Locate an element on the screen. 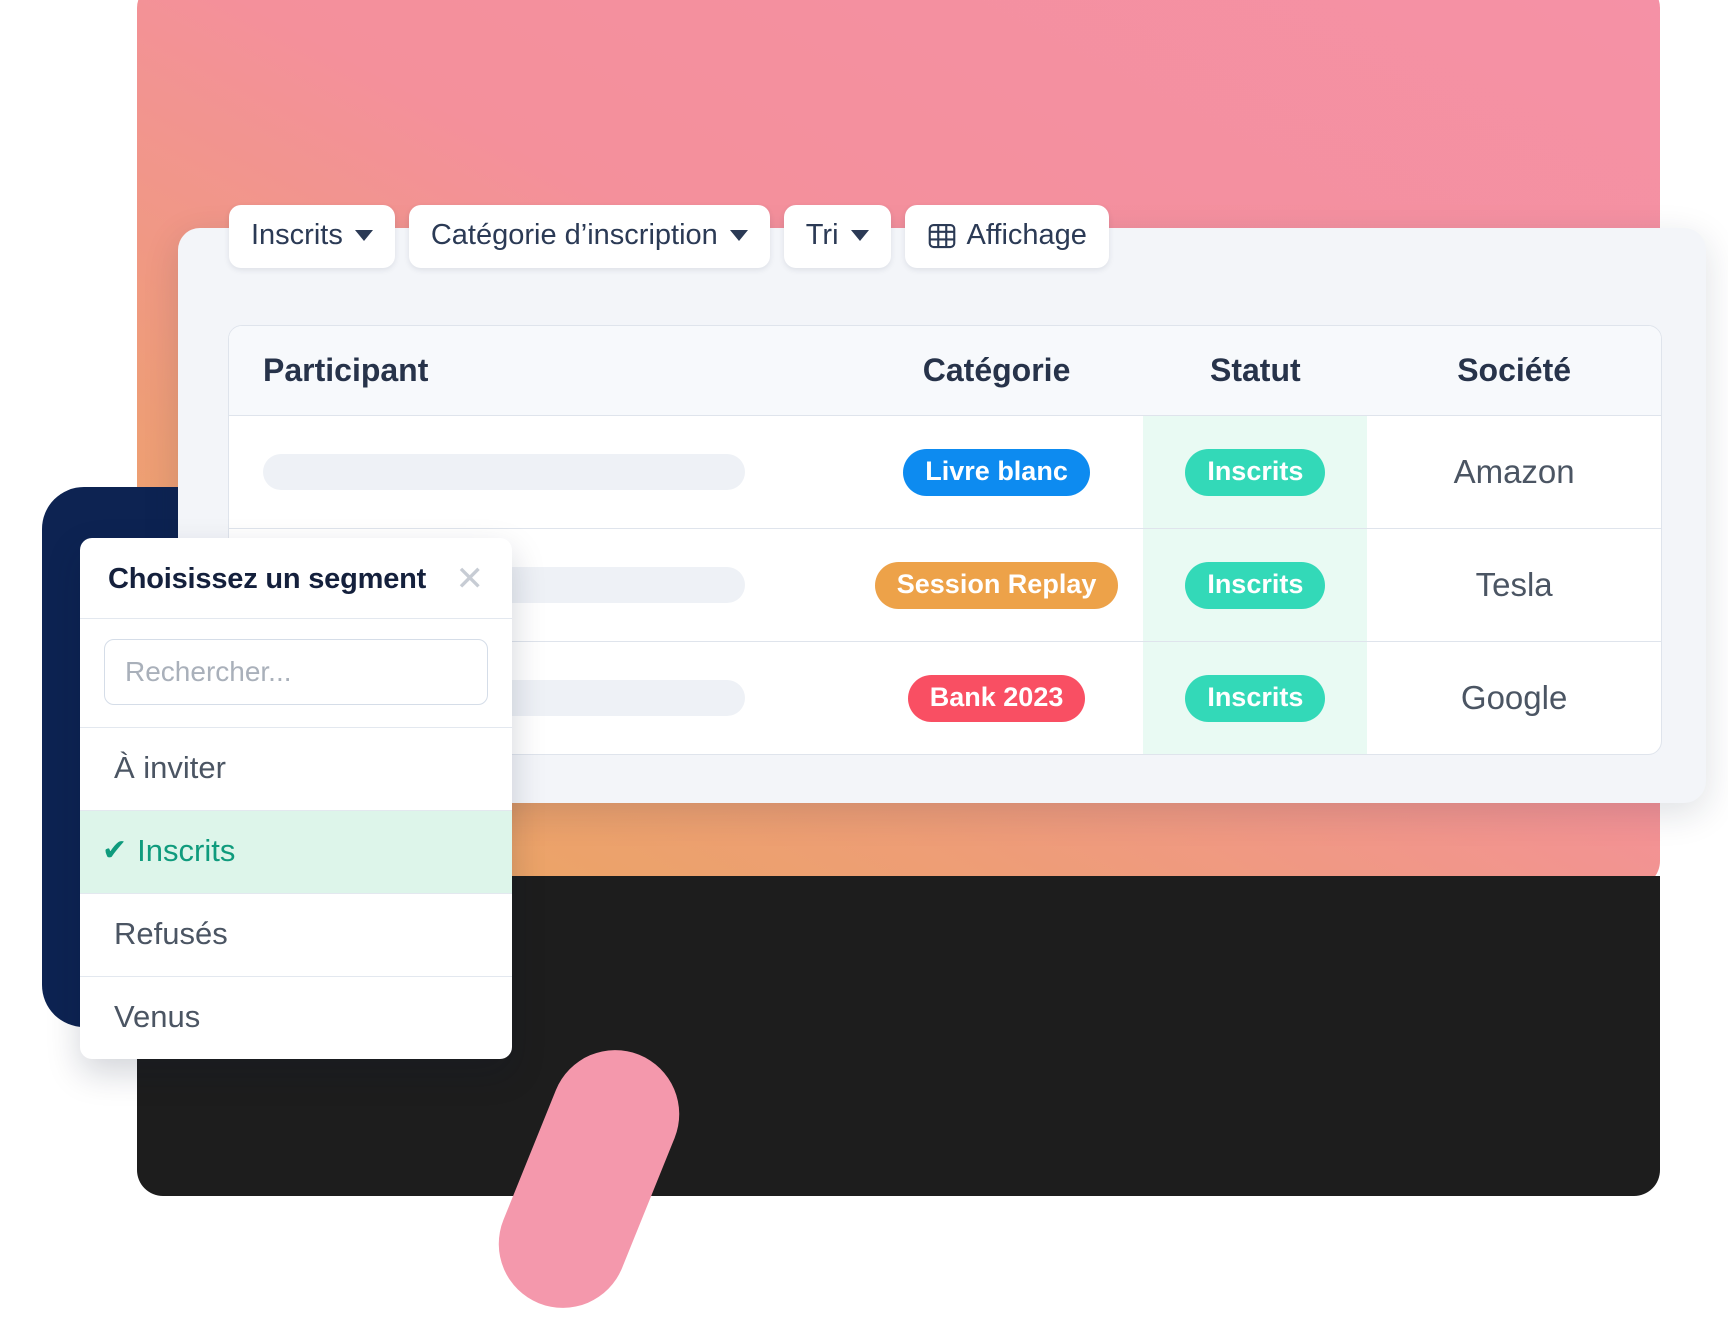  cell-participant is located at coordinates (539, 472).